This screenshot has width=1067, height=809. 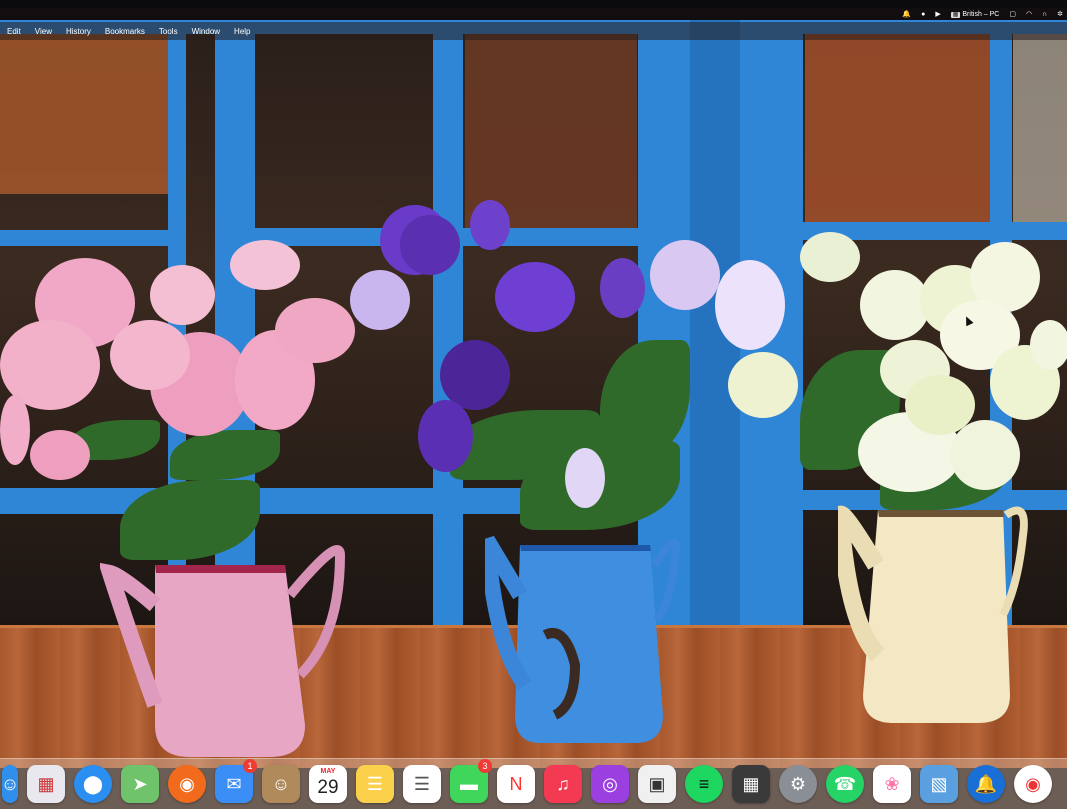 I want to click on whatsapp-icon: ☎, so click(x=845, y=784).